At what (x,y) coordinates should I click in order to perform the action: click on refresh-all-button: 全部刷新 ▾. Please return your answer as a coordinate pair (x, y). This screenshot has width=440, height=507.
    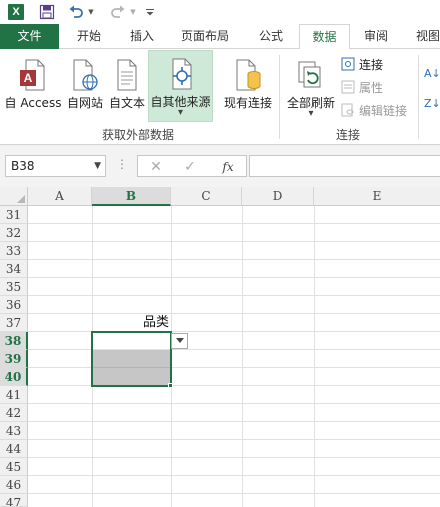
    Looking at the image, I should click on (311, 86).